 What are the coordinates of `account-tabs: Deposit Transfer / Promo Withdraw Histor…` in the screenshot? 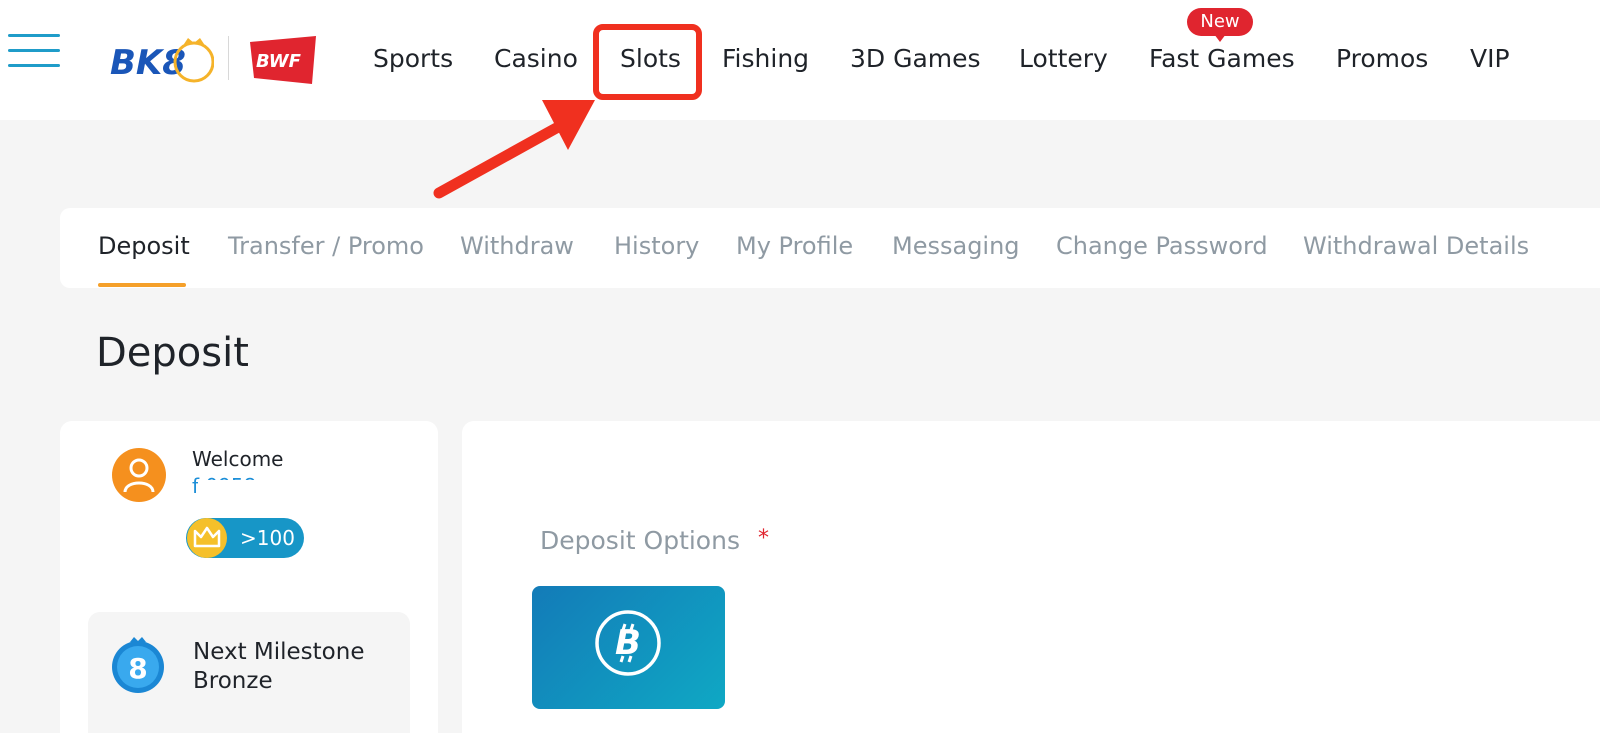 It's located at (830, 248).